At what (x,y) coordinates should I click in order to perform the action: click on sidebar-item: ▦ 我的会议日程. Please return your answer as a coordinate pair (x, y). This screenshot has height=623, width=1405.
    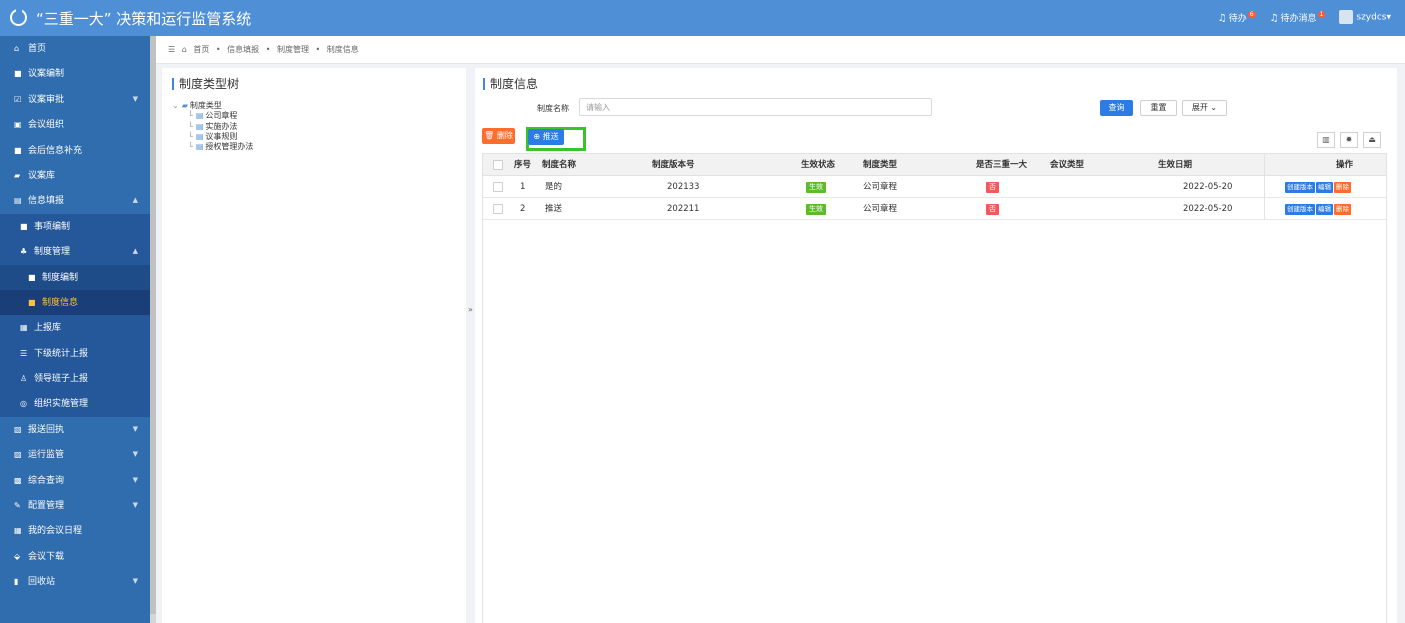
    Looking at the image, I should click on (75, 530).